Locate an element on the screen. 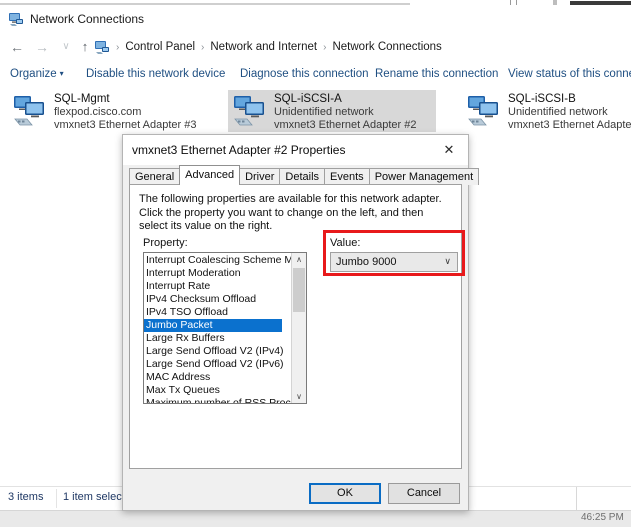 The height and width of the screenshot is (527, 631). close-icon: ✕ is located at coordinates (449, 149).